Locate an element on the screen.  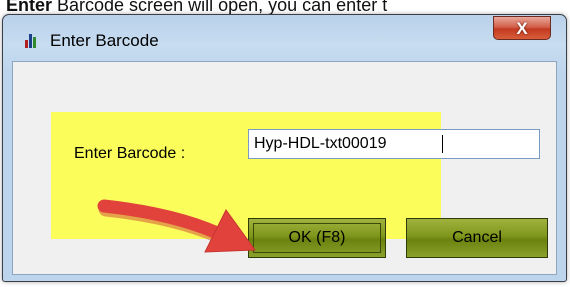
window-title: Enter Barcode is located at coordinates (104, 40).